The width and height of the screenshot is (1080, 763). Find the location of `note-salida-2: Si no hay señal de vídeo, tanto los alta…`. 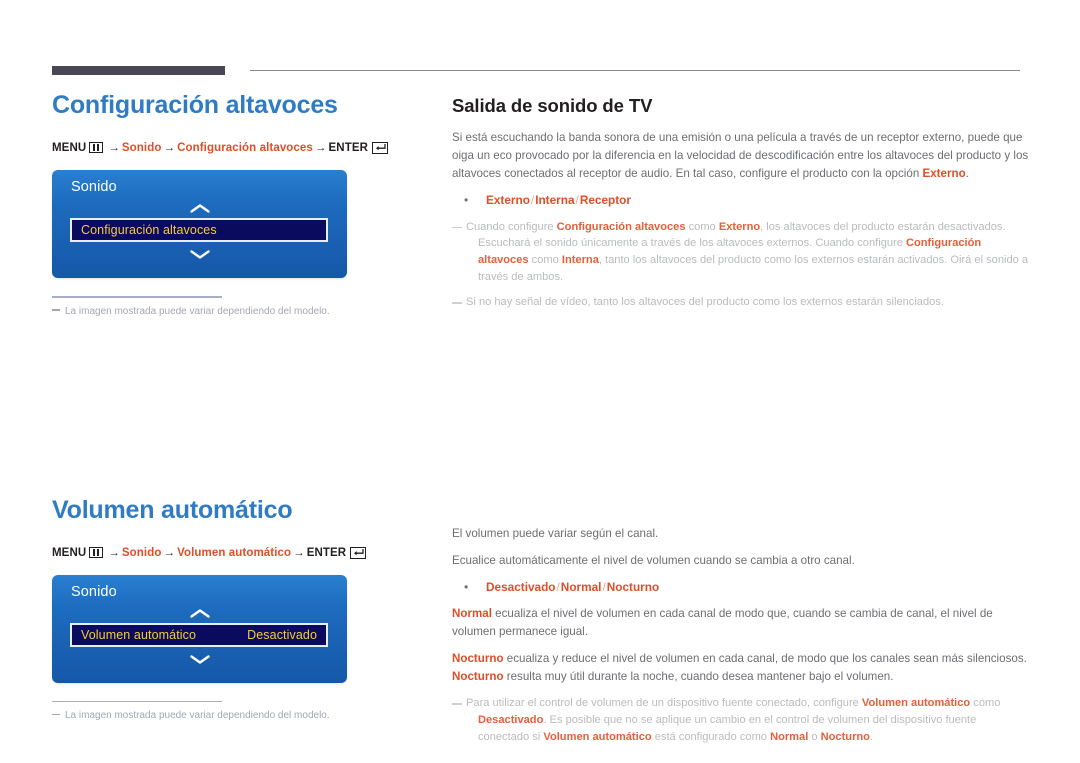

note-salida-2: Si no hay señal de vídeo, tanto los alta… is located at coordinates (741, 302).